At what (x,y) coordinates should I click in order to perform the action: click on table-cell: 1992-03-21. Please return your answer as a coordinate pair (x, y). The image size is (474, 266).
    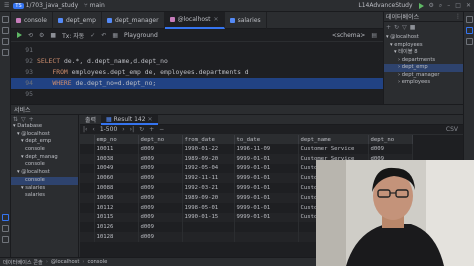
    Looking at the image, I should click on (208, 188).